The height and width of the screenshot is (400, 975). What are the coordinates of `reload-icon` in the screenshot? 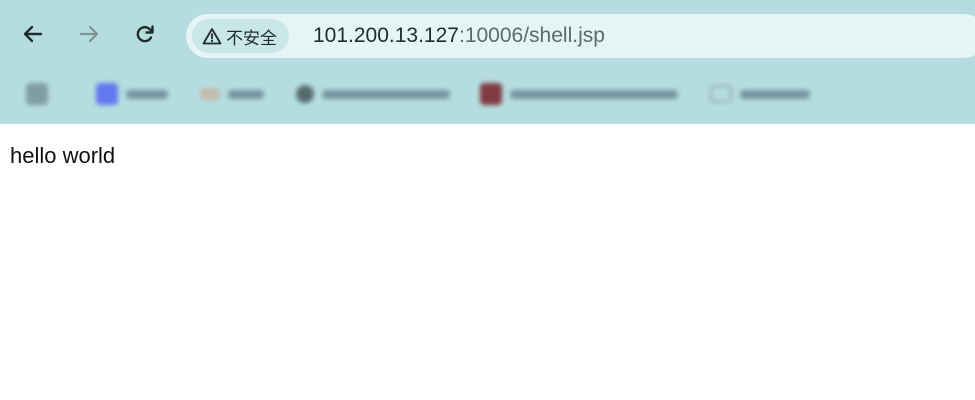 It's located at (145, 34).